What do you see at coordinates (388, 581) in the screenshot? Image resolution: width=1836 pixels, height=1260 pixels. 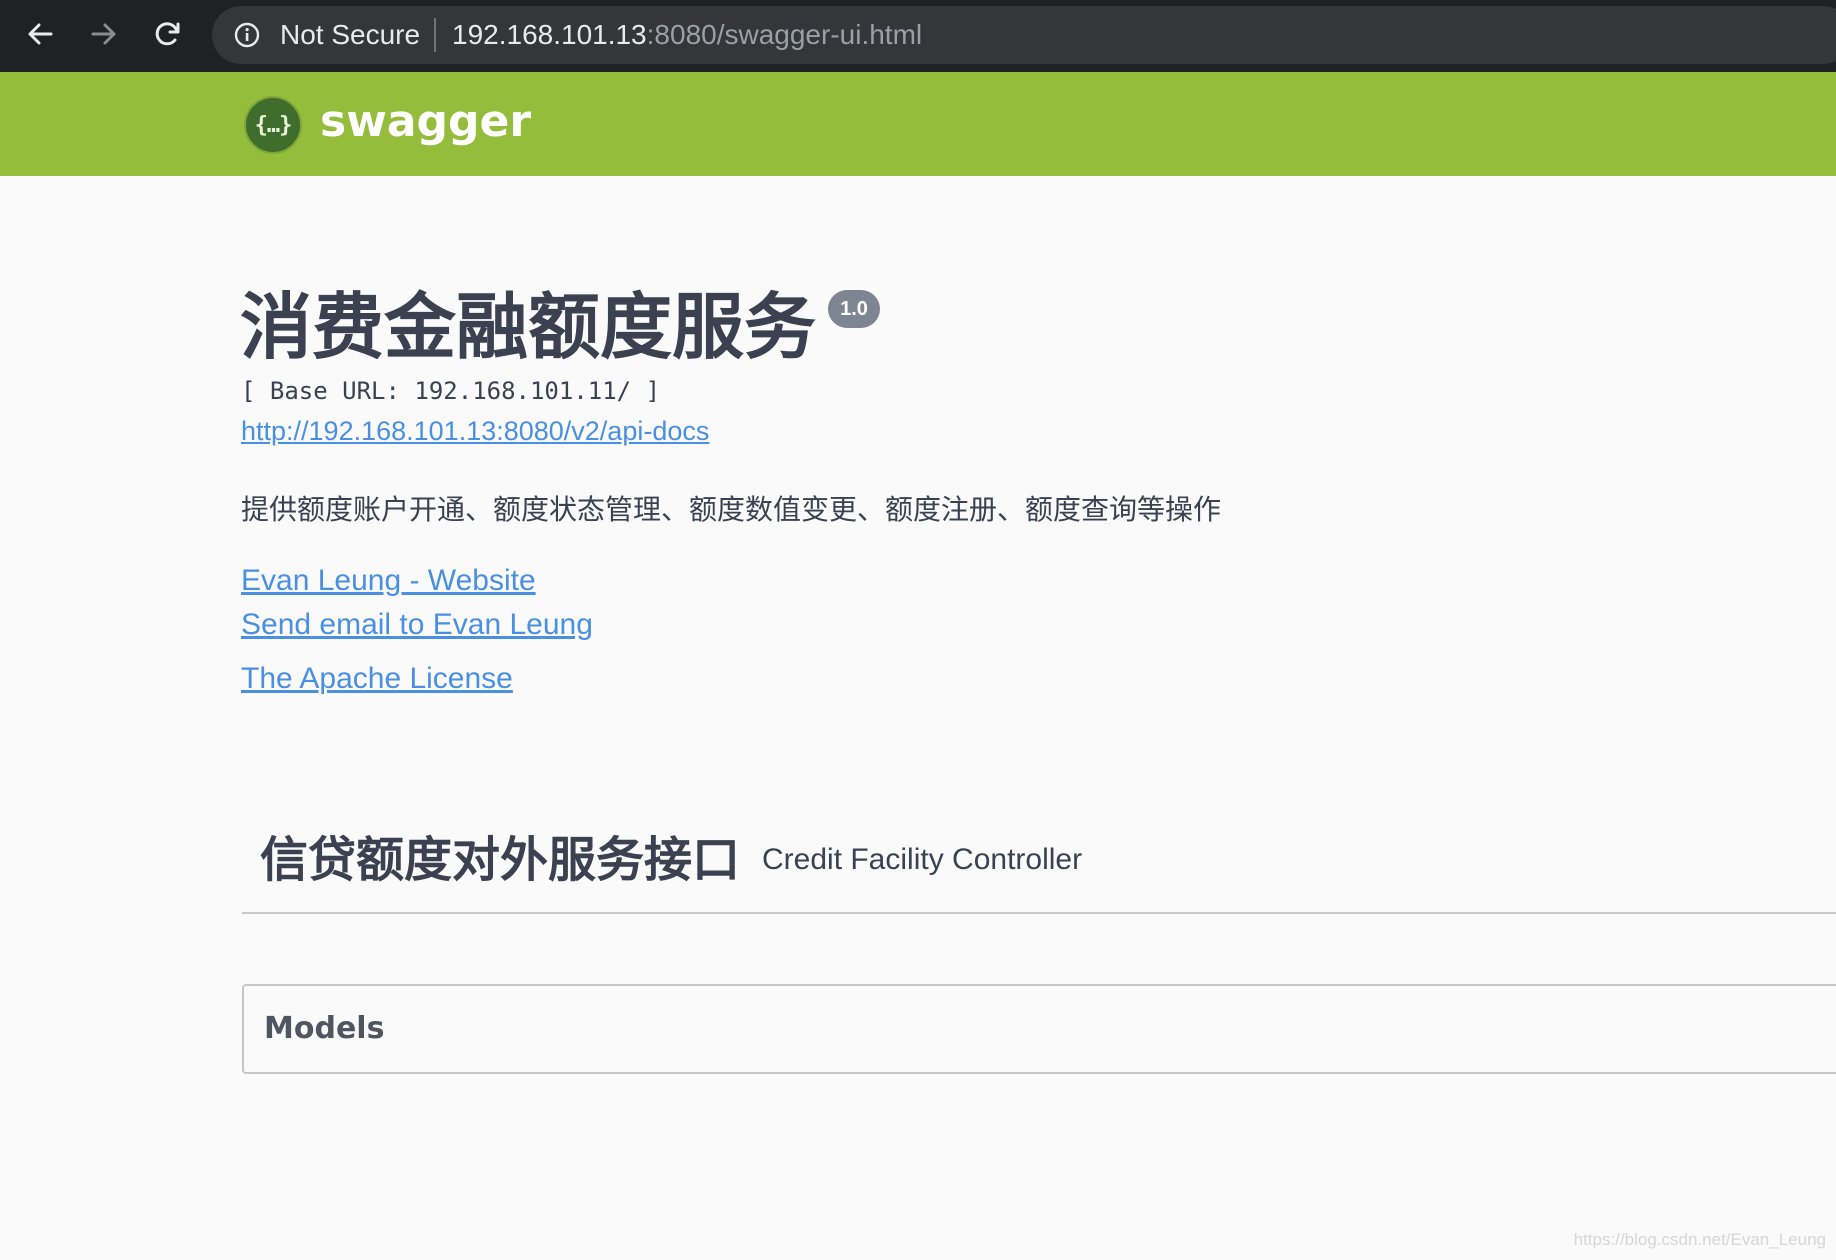 I see `contact-website-link: Evan Leung - Website` at bounding box center [388, 581].